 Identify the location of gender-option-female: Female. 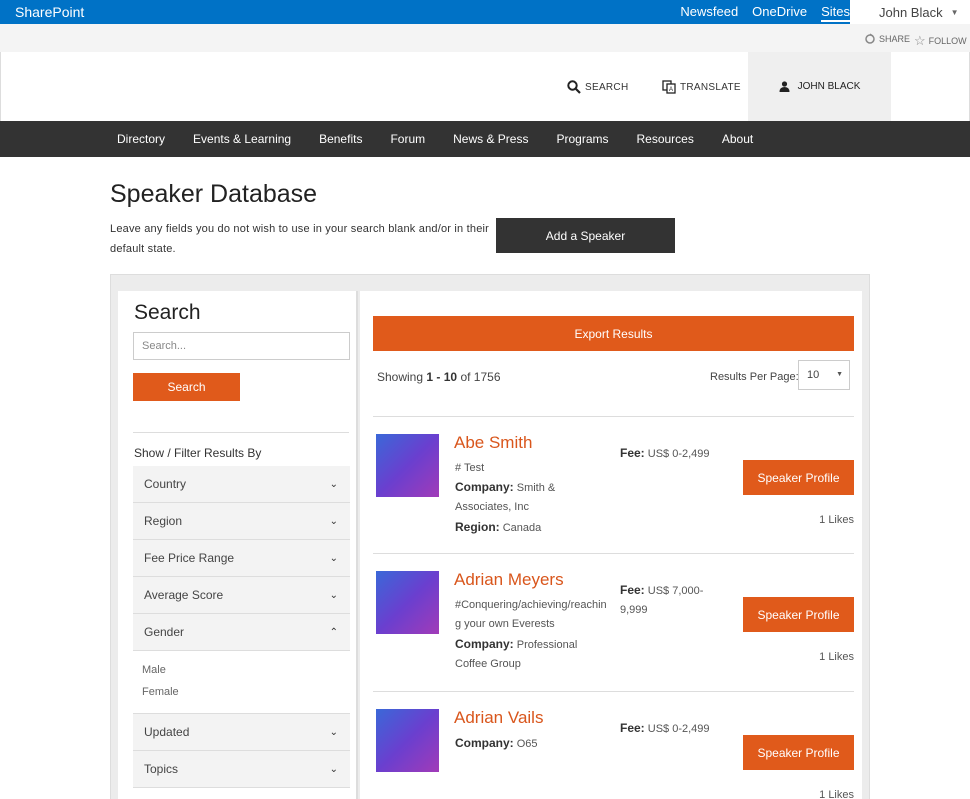
(246, 692).